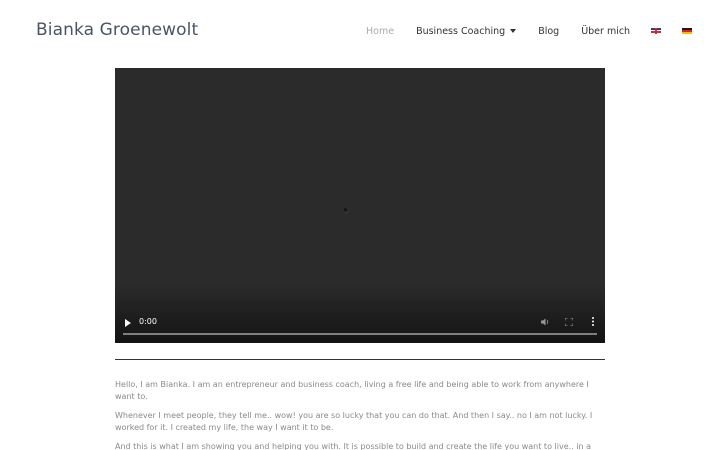 This screenshot has height=450, width=720. I want to click on more-options-icon, so click(593, 321).